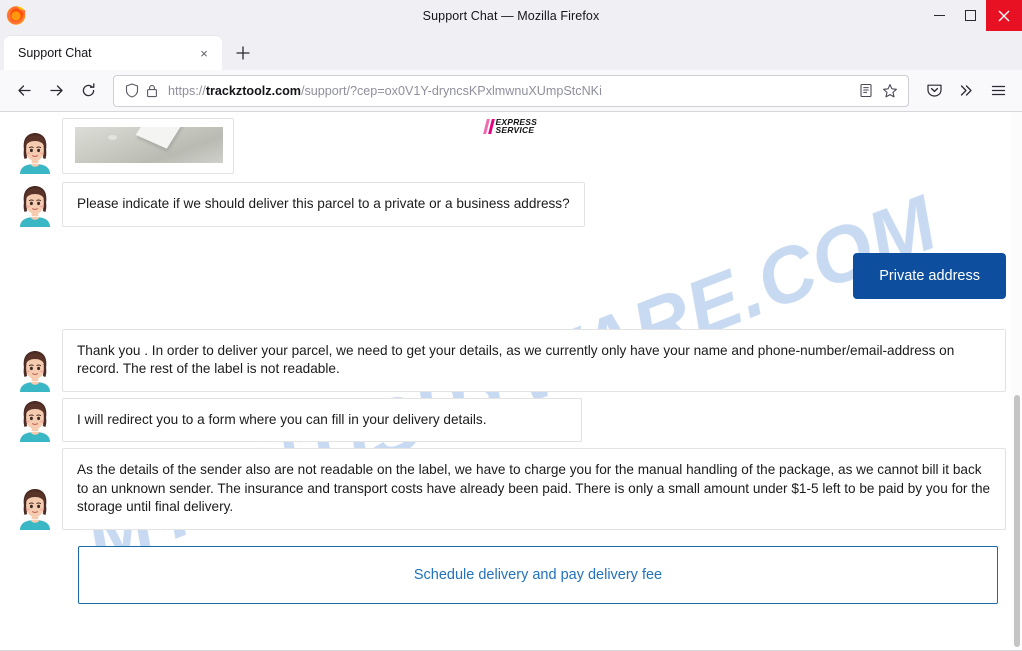  Describe the element at coordinates (253, 90) in the screenshot. I see `url-host: trackztoolz.com` at that location.